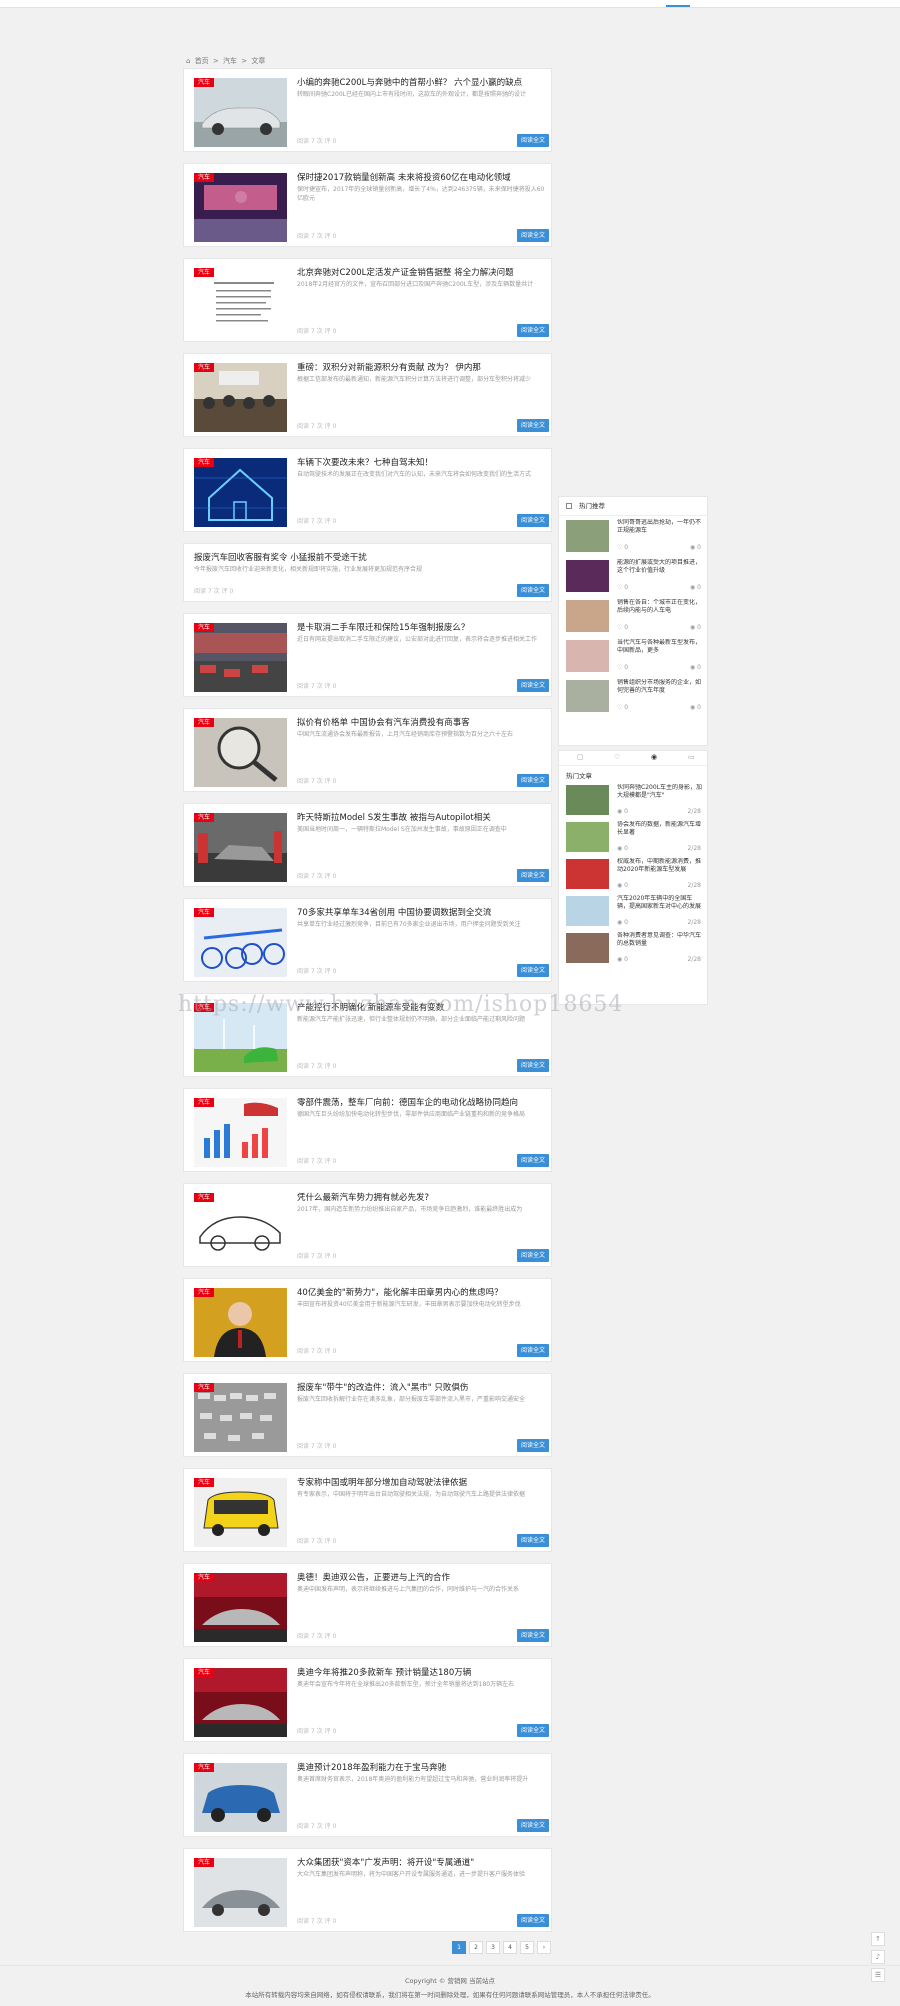 The image size is (900, 2006). I want to click on sidebar-tab-icon: ▢, so click(580, 757).